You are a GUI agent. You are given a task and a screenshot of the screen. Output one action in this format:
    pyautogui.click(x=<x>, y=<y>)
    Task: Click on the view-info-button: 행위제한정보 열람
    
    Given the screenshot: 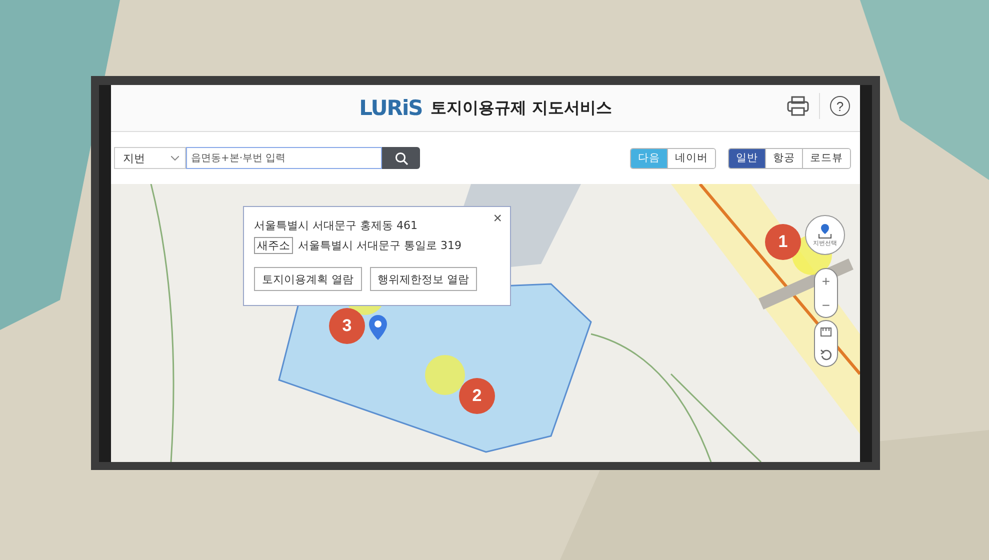 What is the action you would take?
    pyautogui.click(x=423, y=279)
    